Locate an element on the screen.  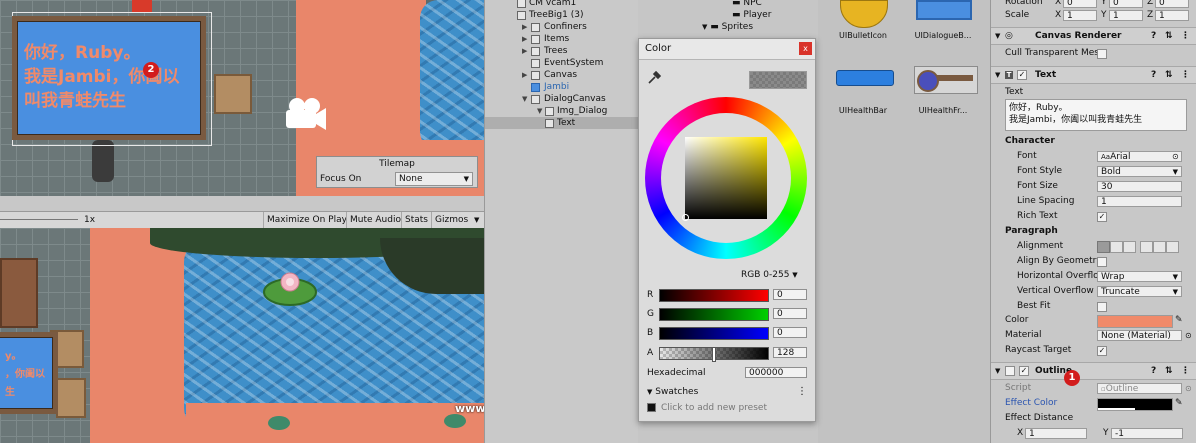
cull-transparent-checkbox is located at coordinates (1102, 54).